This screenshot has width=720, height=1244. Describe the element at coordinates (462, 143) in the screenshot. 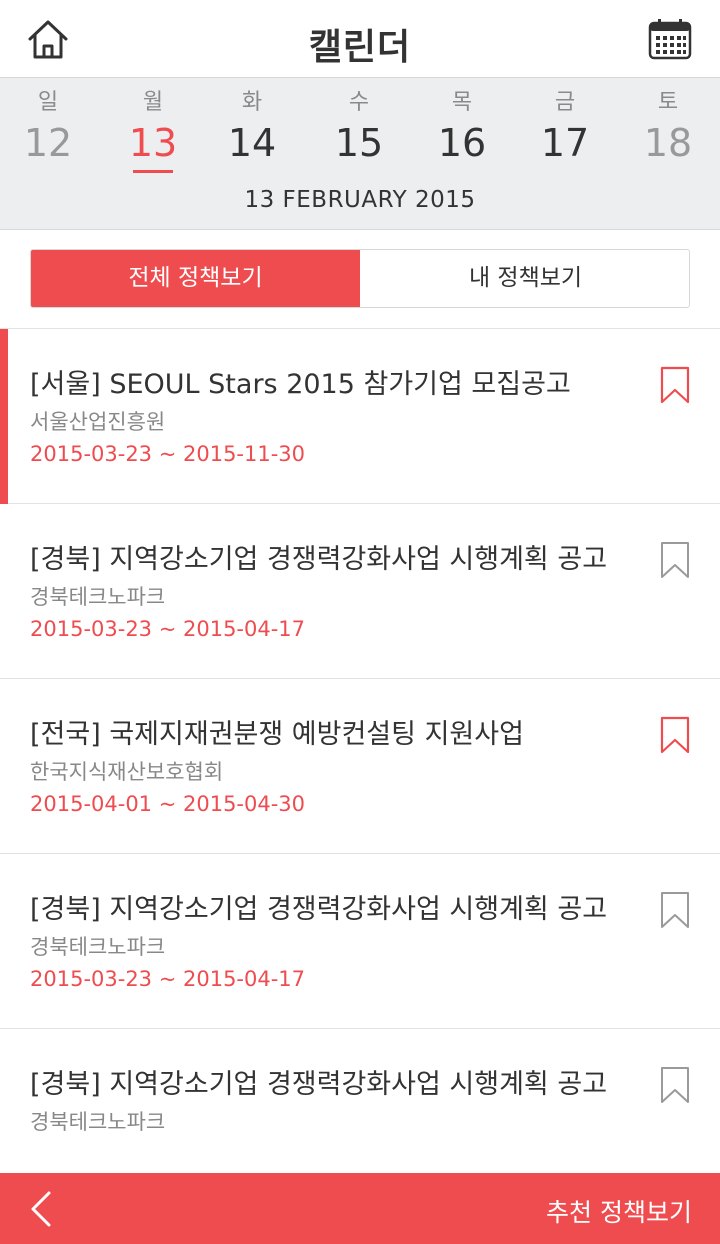

I see `day-date: 16` at that location.